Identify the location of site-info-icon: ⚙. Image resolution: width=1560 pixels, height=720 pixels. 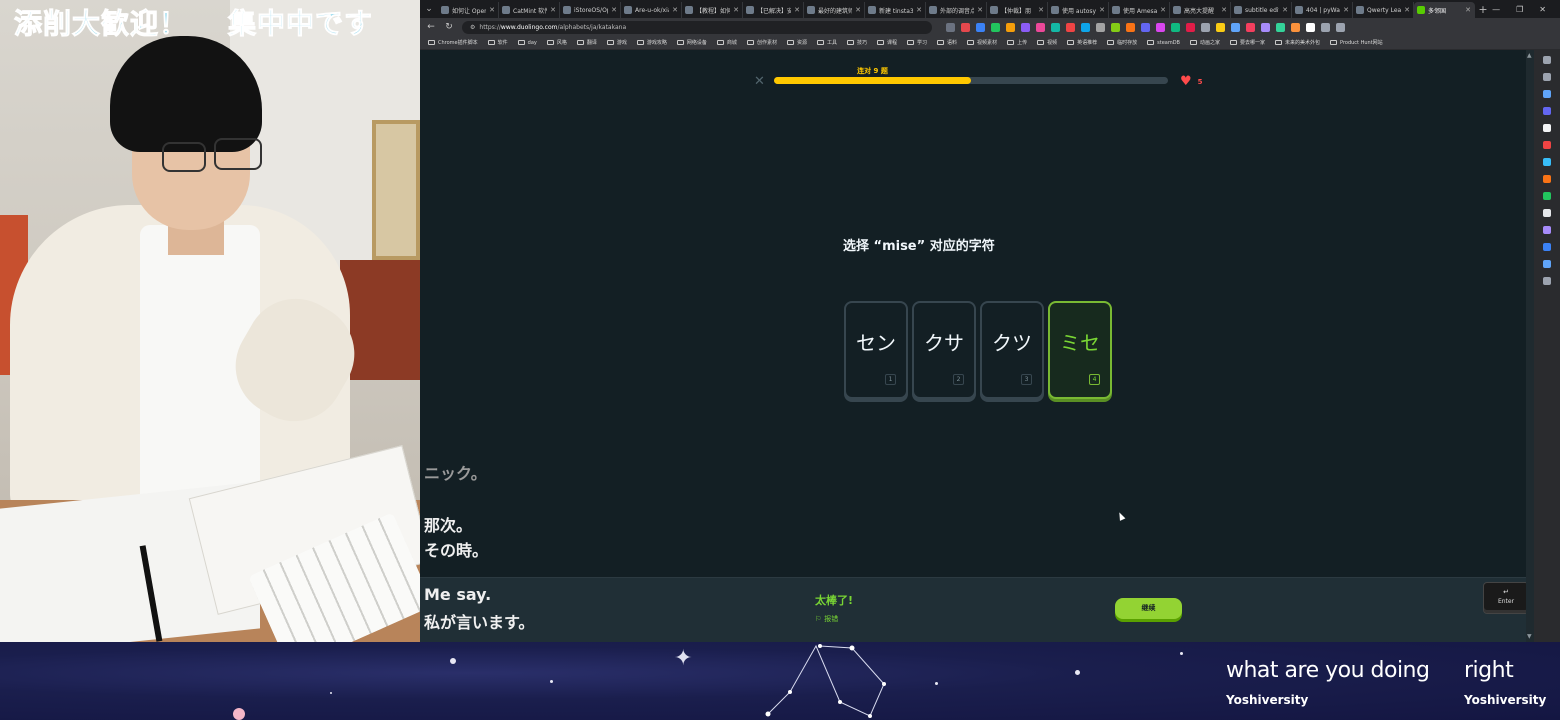
(472, 27).